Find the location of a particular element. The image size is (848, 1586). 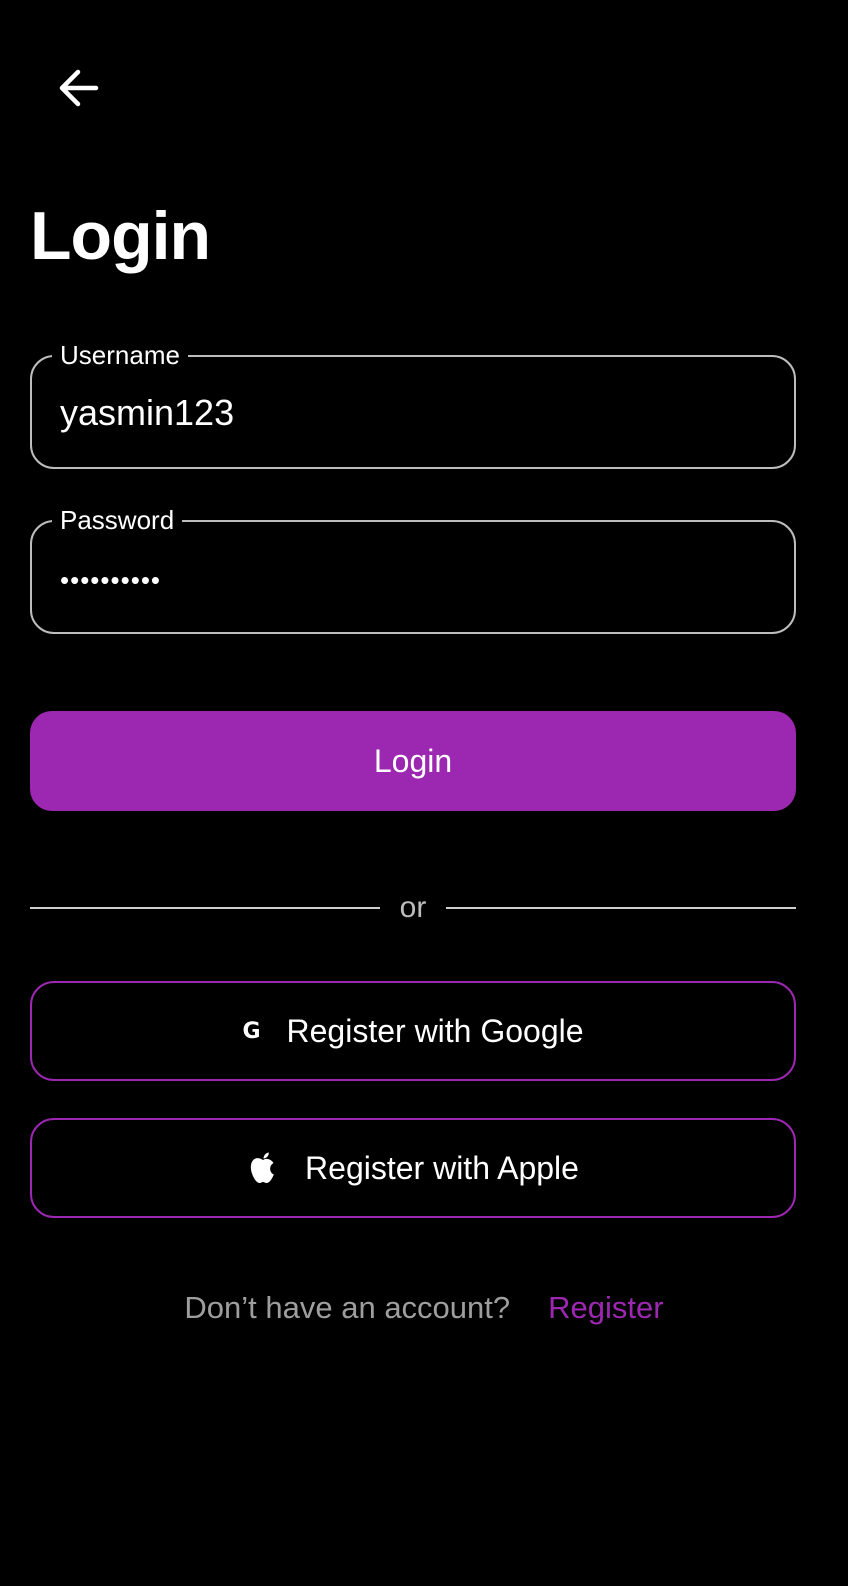

username-input is located at coordinates (410, 413).